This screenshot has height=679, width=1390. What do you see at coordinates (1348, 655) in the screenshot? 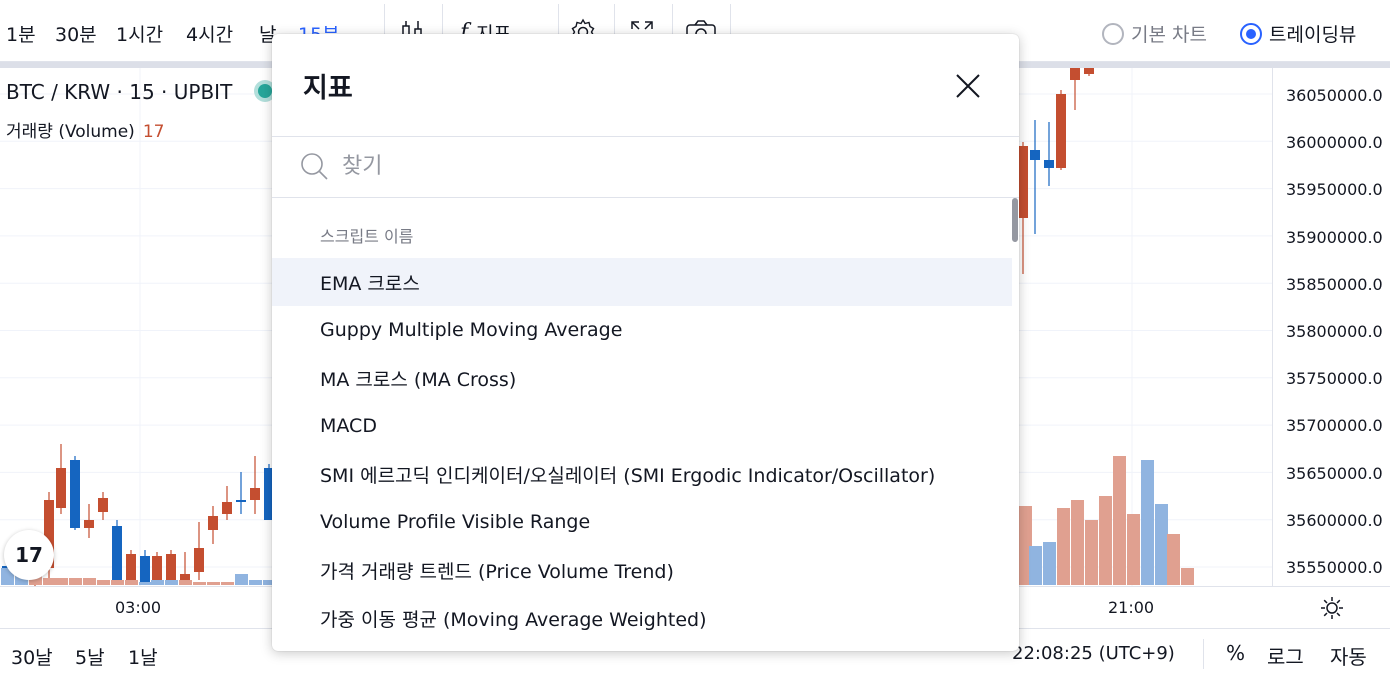
I see `auto-toggle: 자동` at bounding box center [1348, 655].